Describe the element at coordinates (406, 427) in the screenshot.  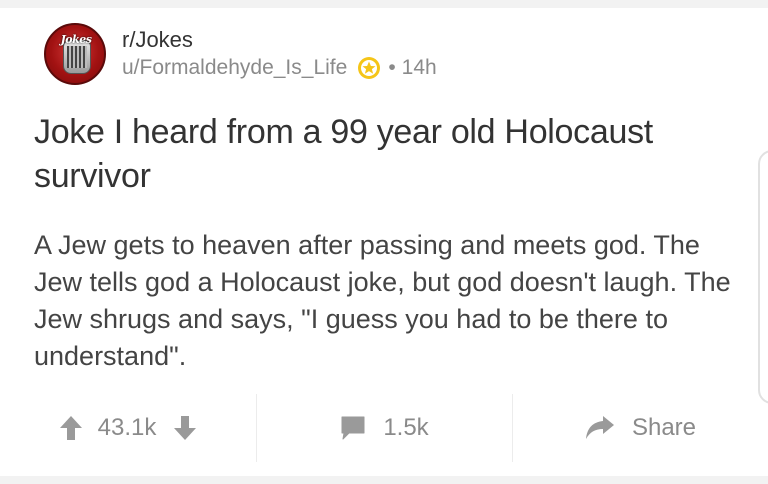
I see `comment-count: 1.5k` at that location.